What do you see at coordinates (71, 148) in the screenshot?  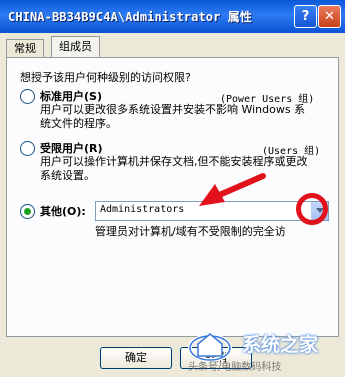 I see `restricted-user-label: 受限用户(R)` at bounding box center [71, 148].